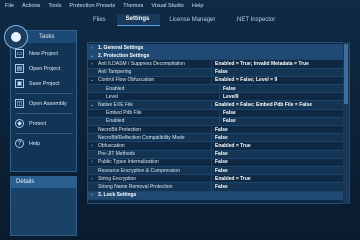  Describe the element at coordinates (31, 6) in the screenshot. I see `menu-actions: Actions` at that location.